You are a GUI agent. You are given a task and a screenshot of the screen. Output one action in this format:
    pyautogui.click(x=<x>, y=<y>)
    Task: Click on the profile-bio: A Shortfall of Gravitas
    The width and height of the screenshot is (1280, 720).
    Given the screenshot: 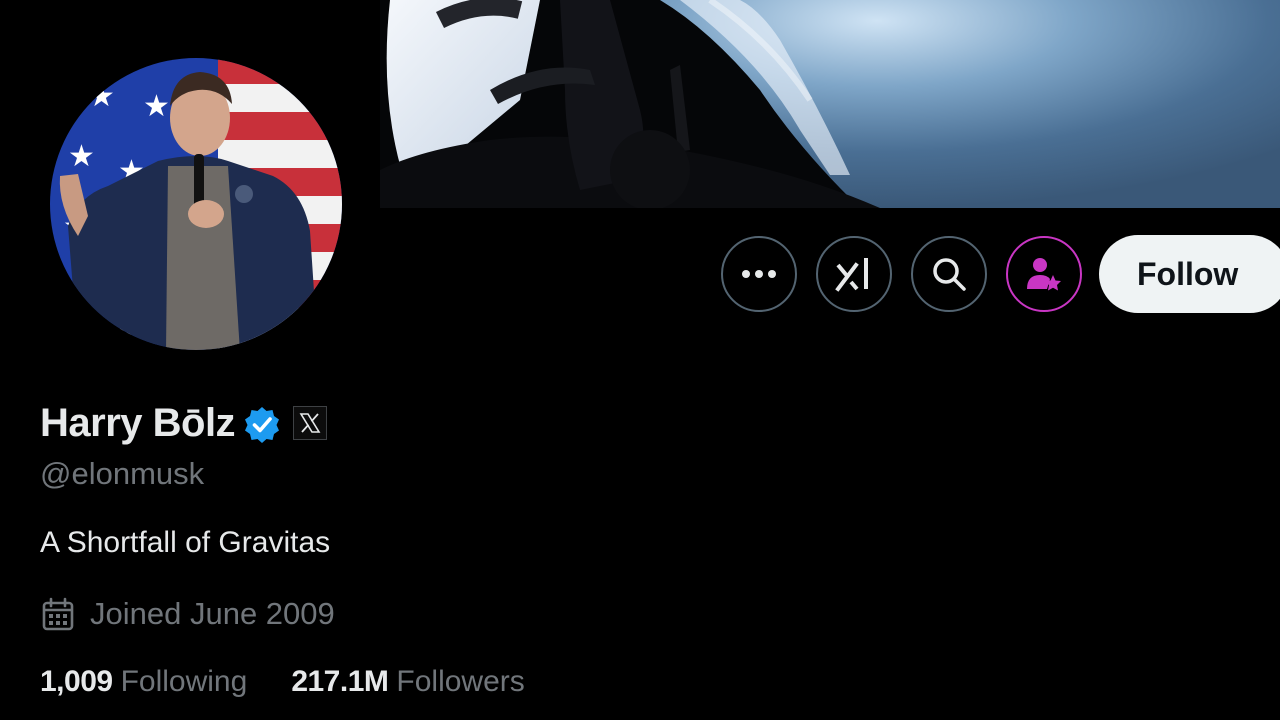 What is the action you would take?
    pyautogui.click(x=185, y=542)
    